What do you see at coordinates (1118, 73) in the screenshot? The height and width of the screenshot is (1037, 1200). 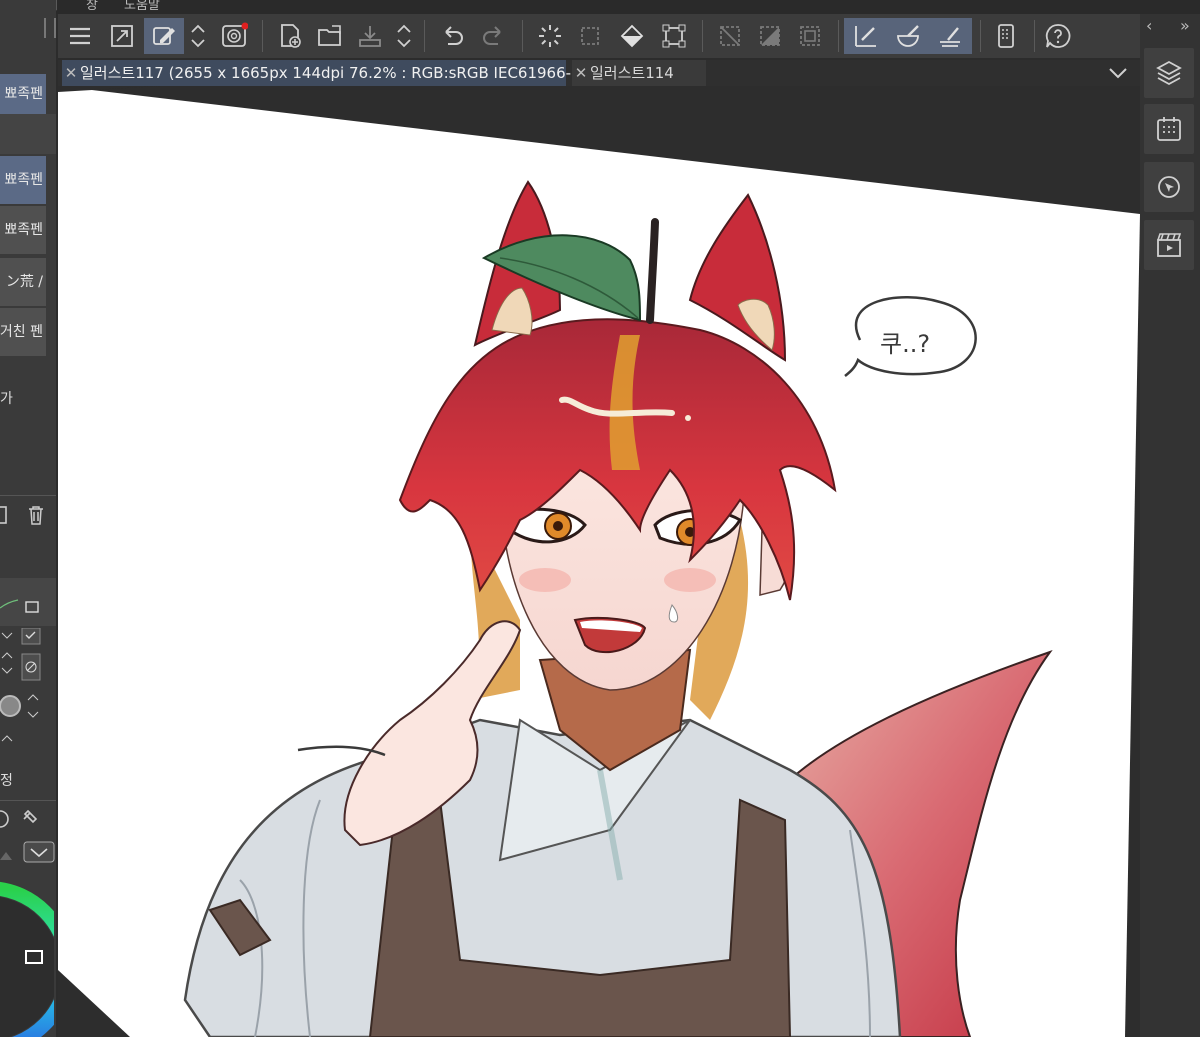 I see `chevron-down-icon` at bounding box center [1118, 73].